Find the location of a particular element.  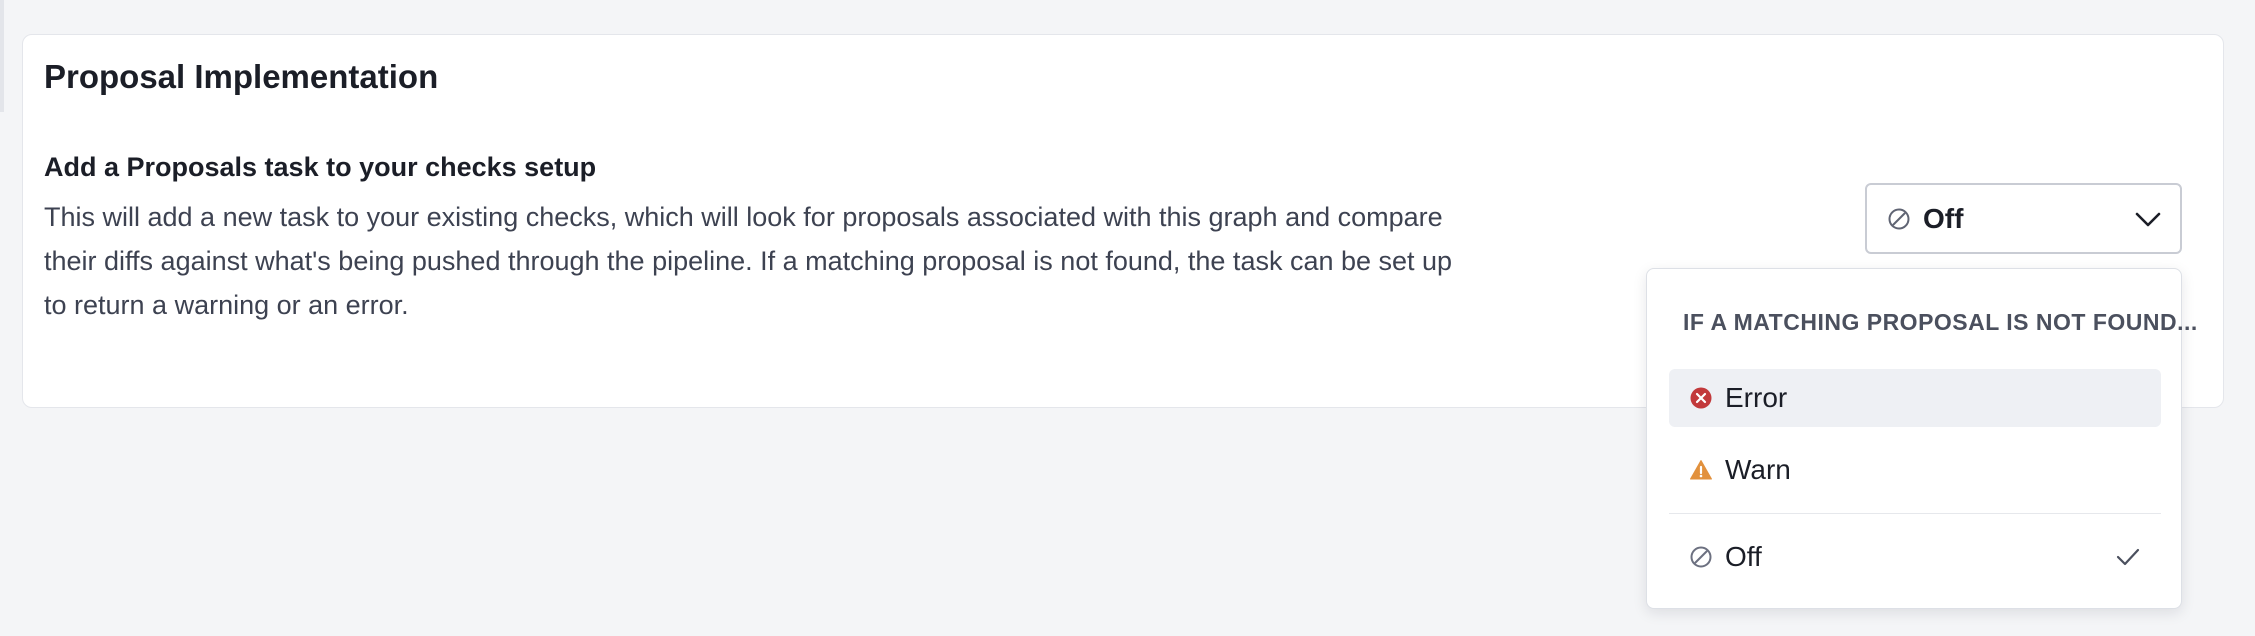

menu-item-off: Off is located at coordinates (1915, 557).